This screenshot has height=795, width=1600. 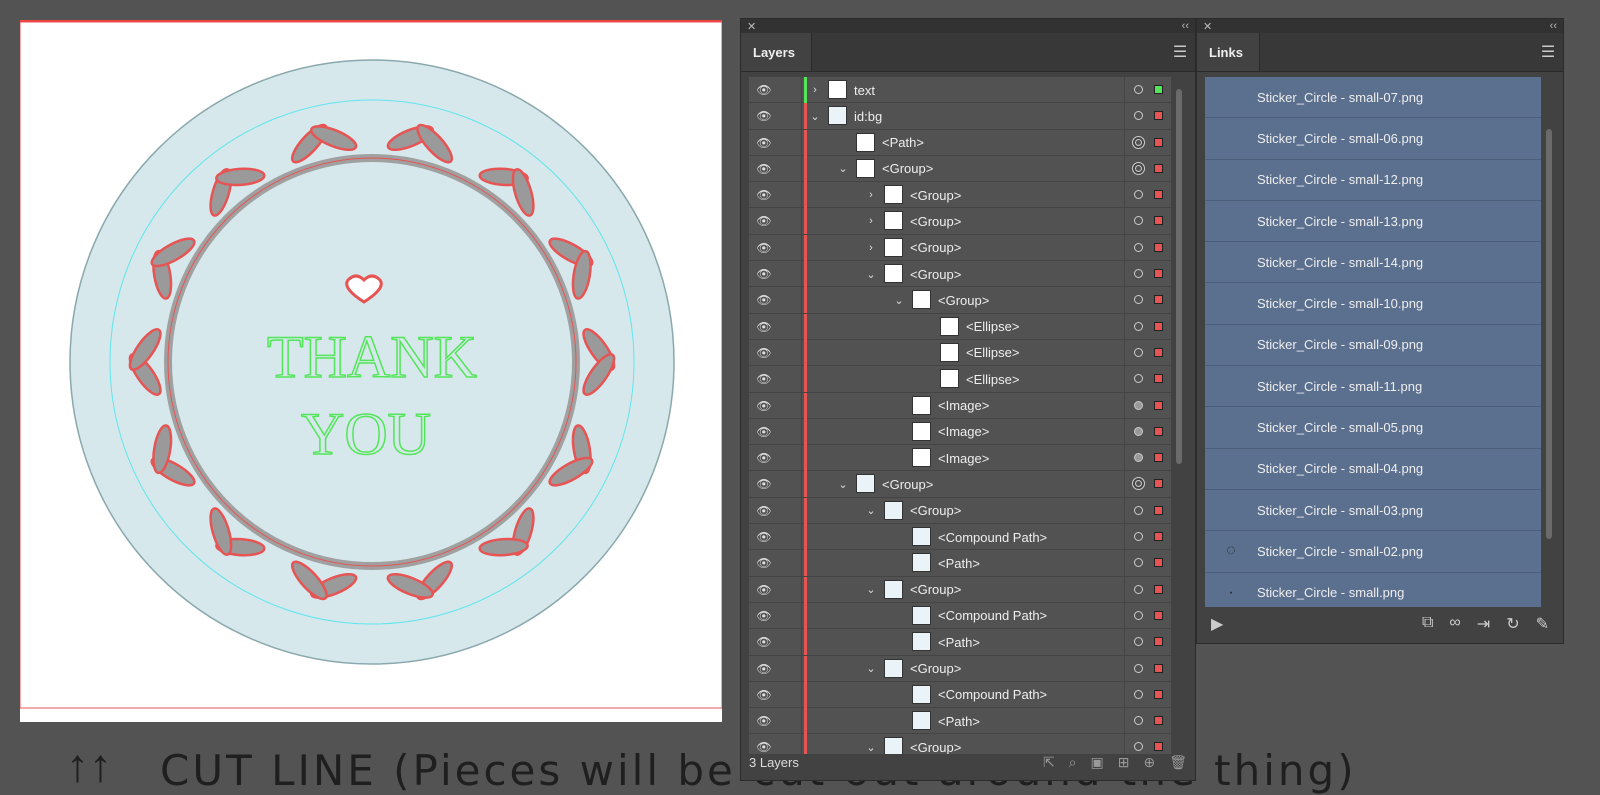 I want to click on tab-layers: Layers, so click(x=776, y=52).